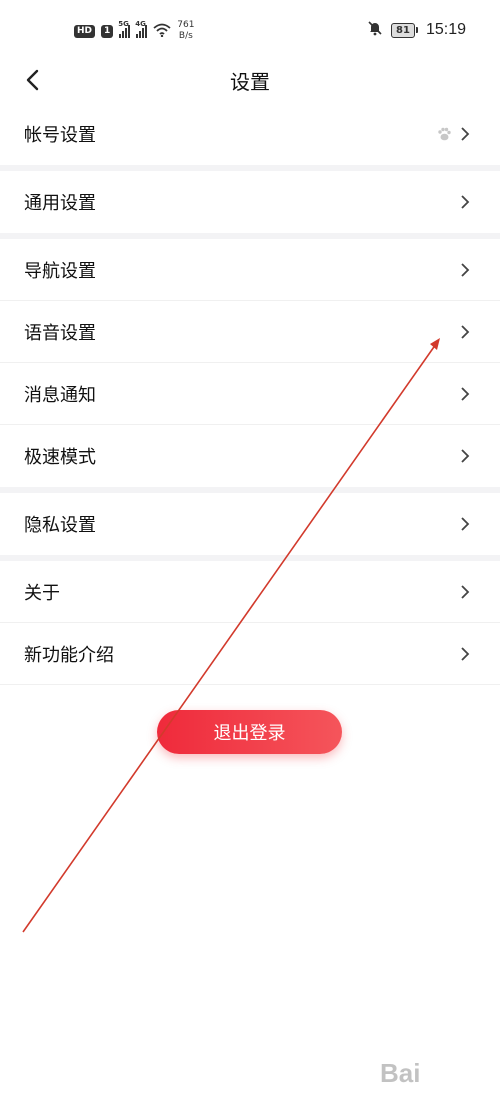  I want to click on menu-item-label: 通用设置, so click(60, 203).